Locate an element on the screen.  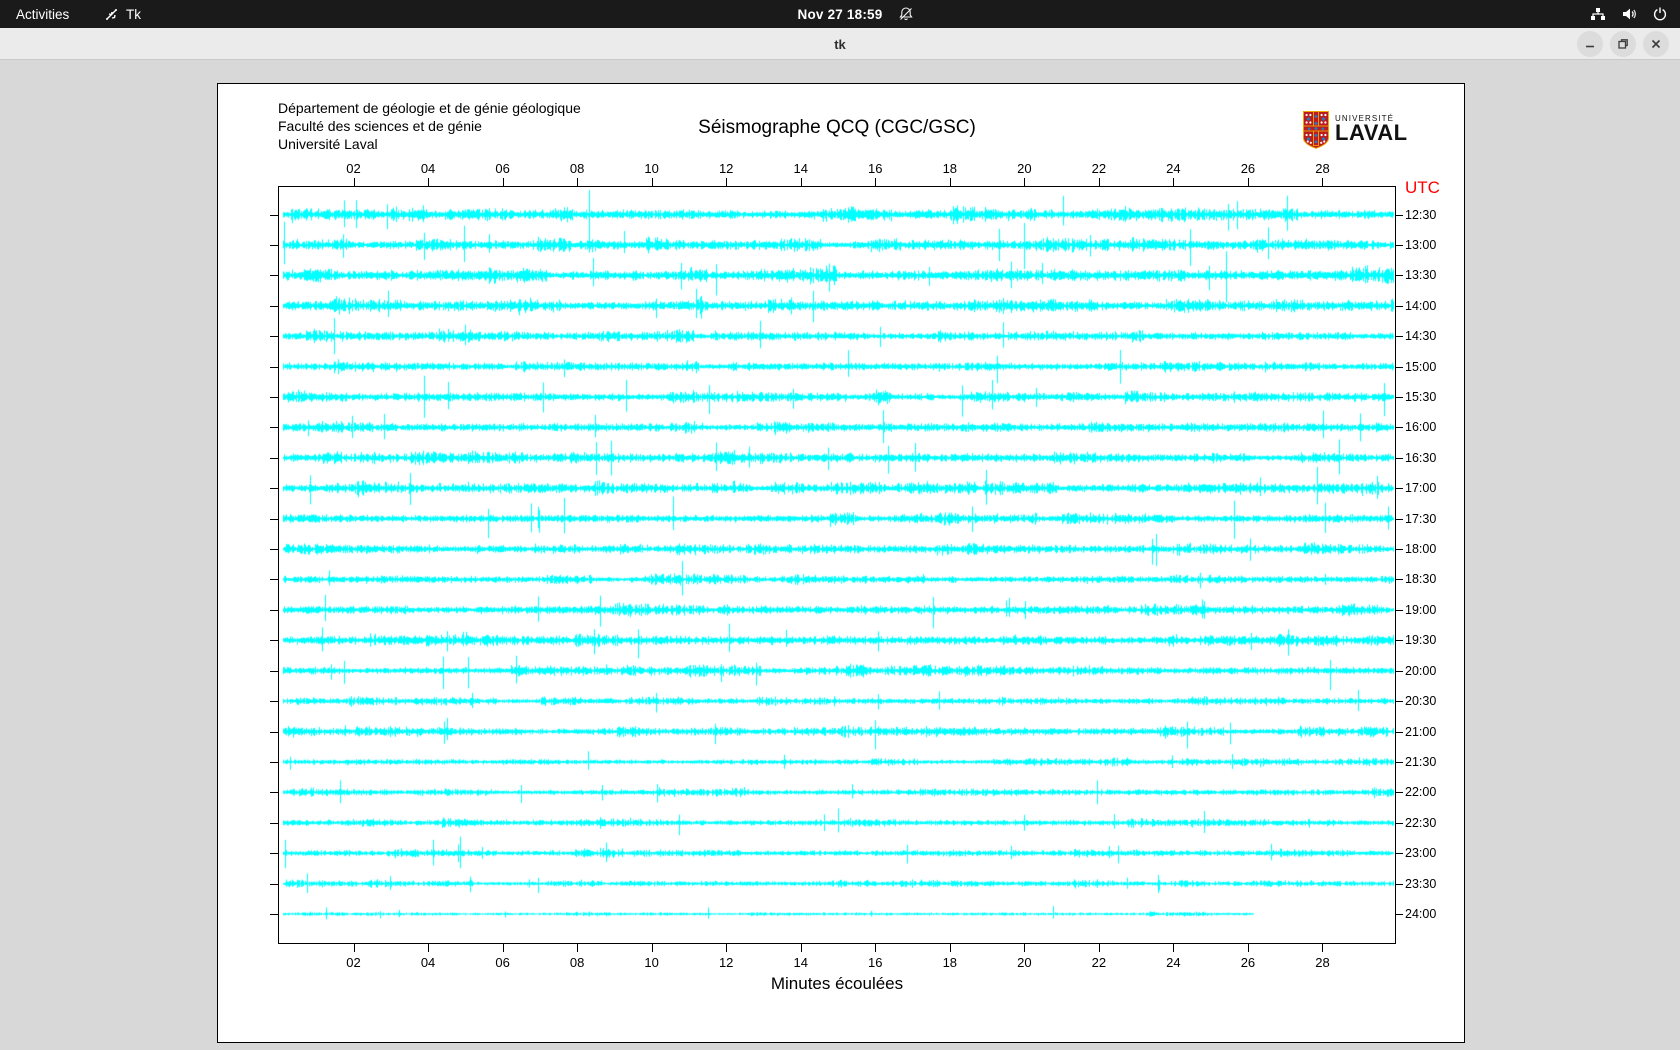
time-label: 15:30 is located at coordinates (1421, 396).